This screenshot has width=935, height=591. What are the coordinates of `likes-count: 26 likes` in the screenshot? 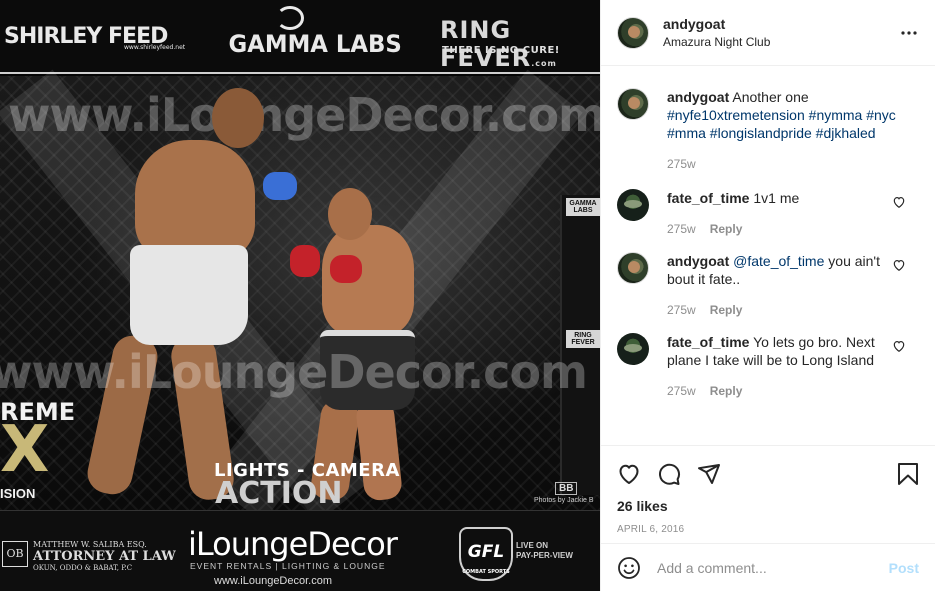 It's located at (768, 506).